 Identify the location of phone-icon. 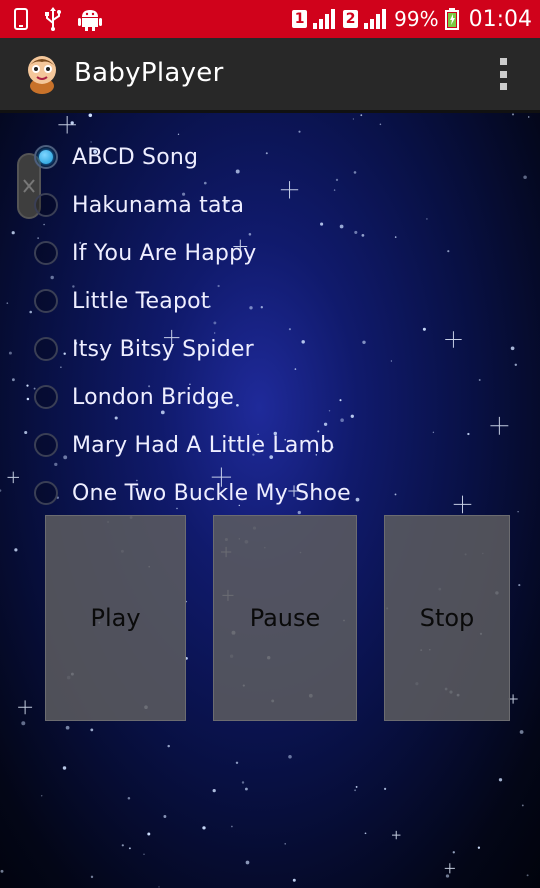
(21, 19).